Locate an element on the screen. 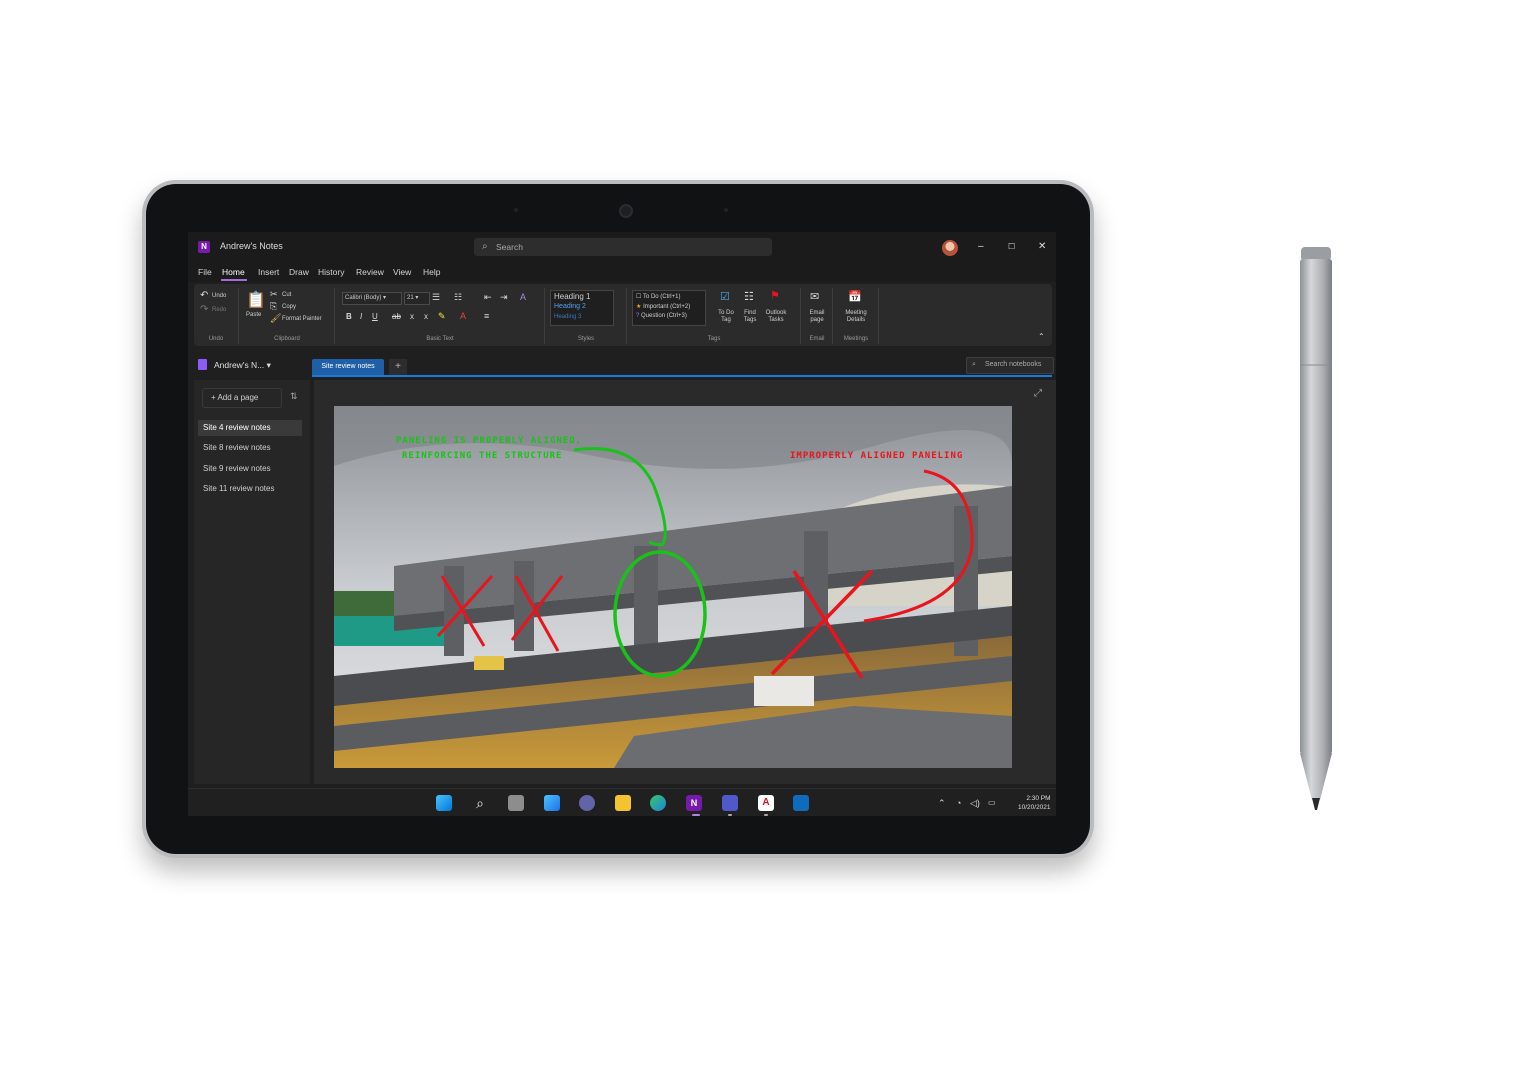 This screenshot has width=1533, height=1080. minimize-icon: – is located at coordinates (981, 246).